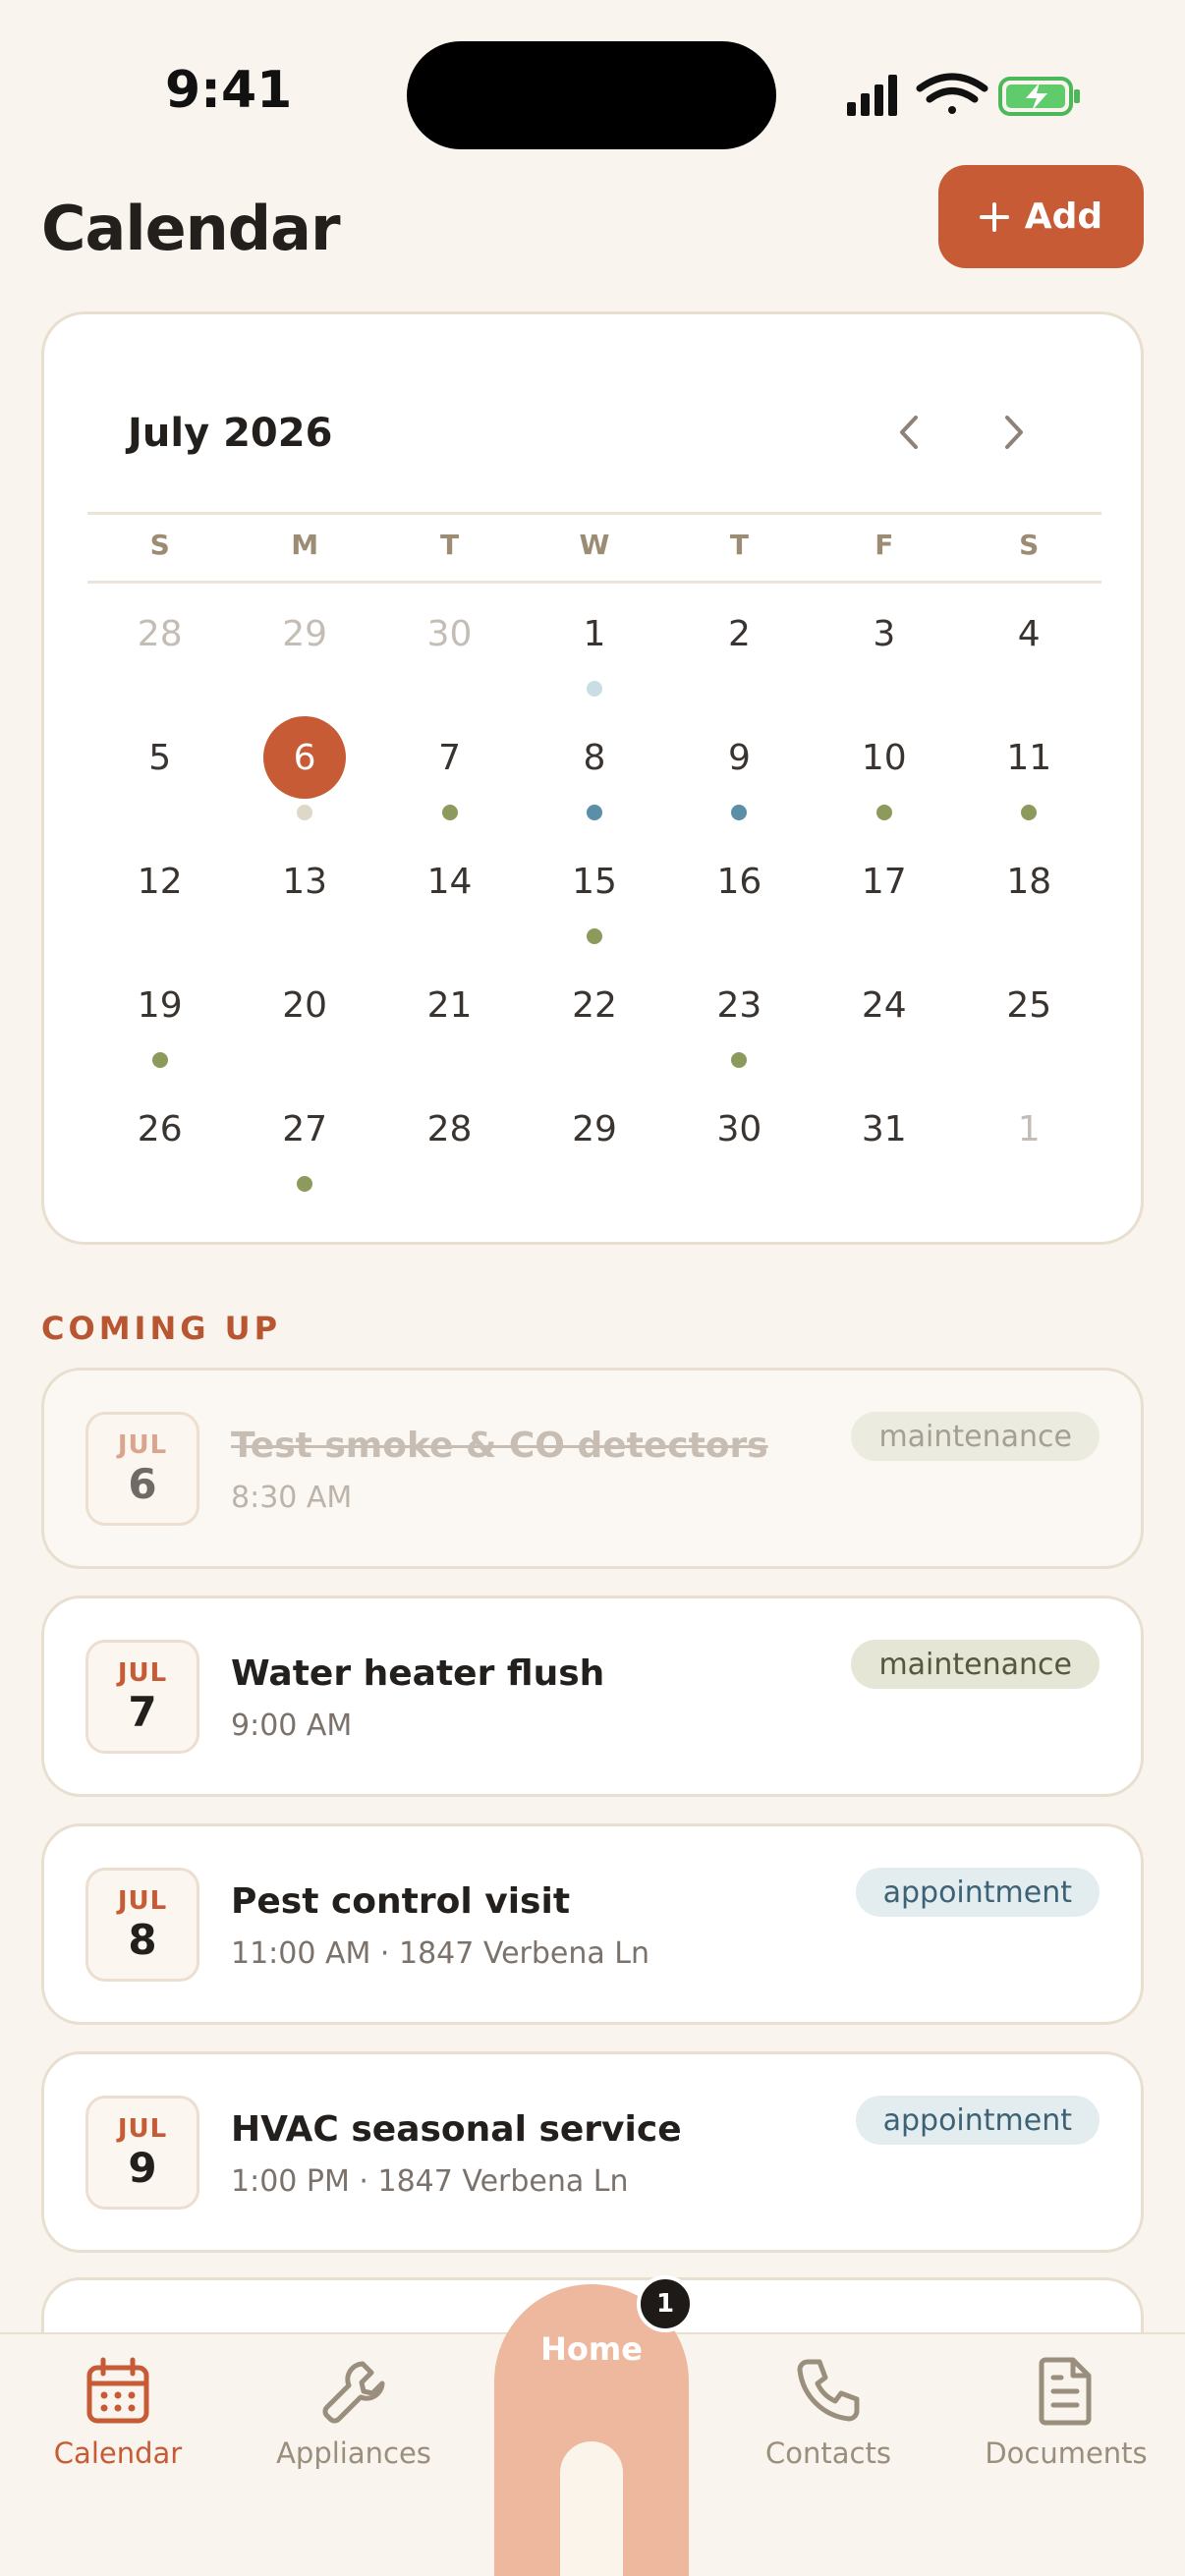 The image size is (1185, 2576). I want to click on chevron-left-icon, so click(909, 432).